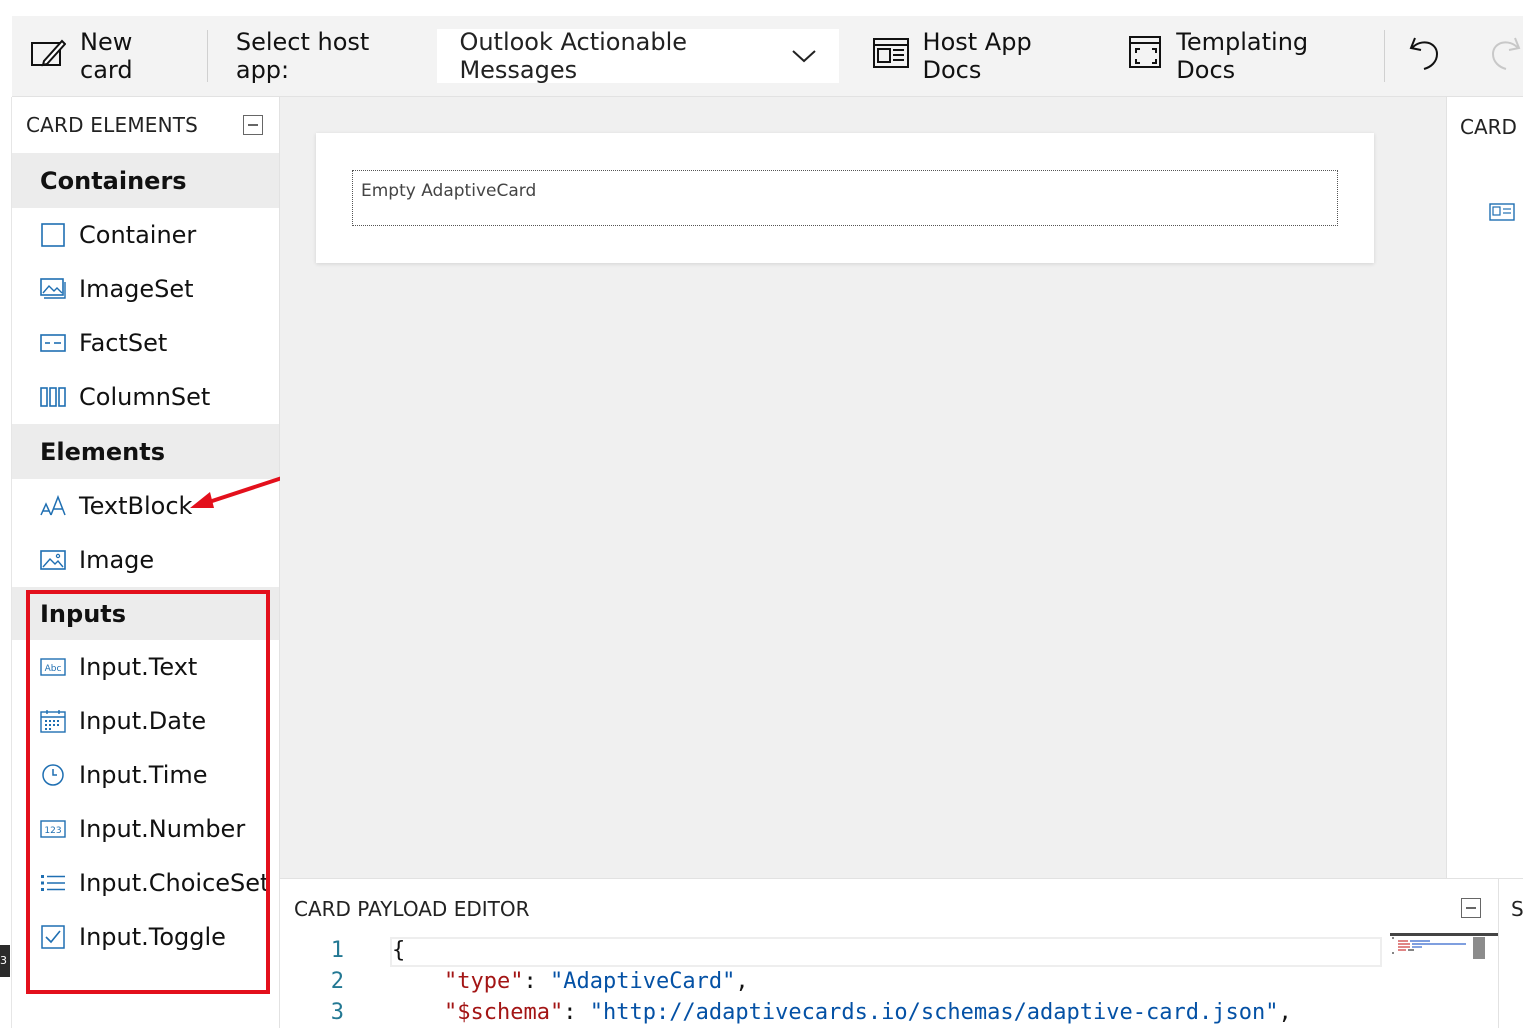  Describe the element at coordinates (624, 56) in the screenshot. I see `host-app-value: Outlook Actionable Messages` at that location.